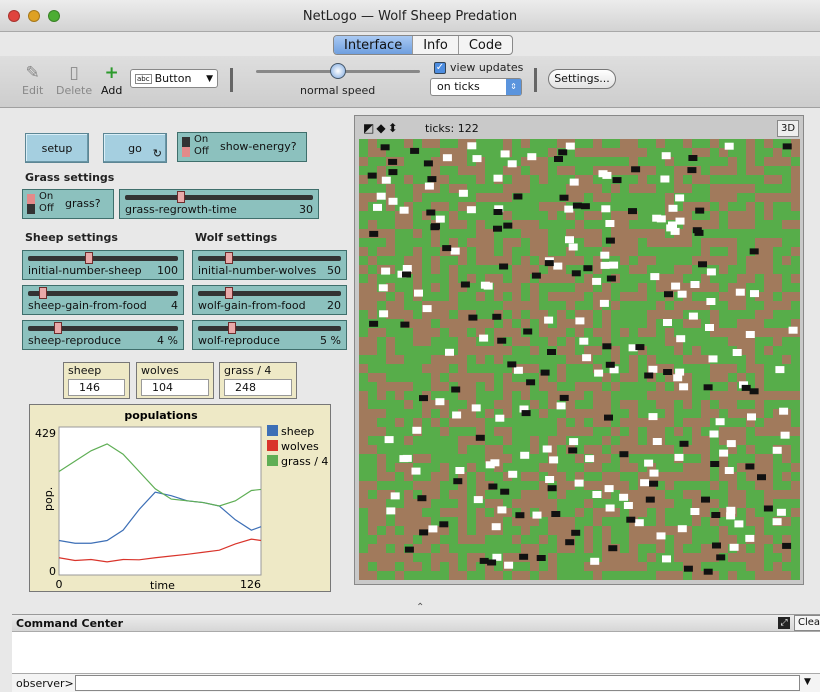 The height and width of the screenshot is (692, 820). Describe the element at coordinates (420, 607) in the screenshot. I see `splitter-handle-icon: ⌃` at that location.